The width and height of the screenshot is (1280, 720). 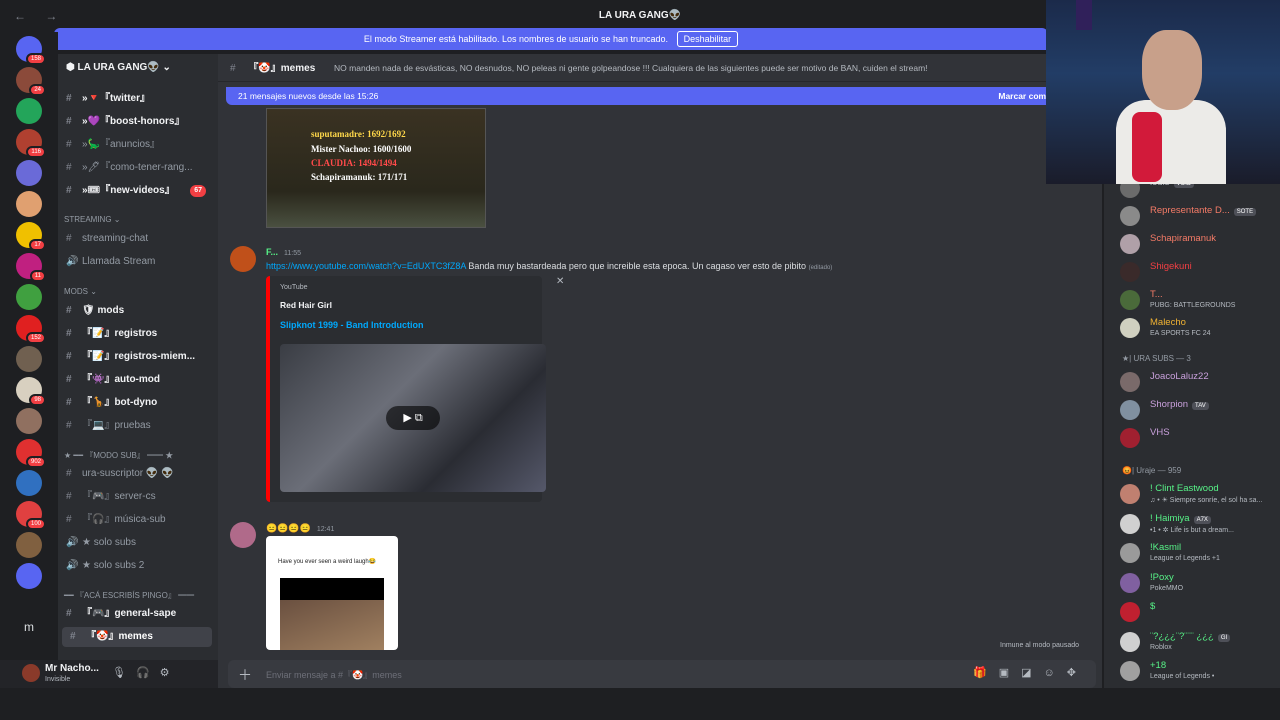 What do you see at coordinates (31, 329) in the screenshot?
I see `server-icon: 152` at bounding box center [31, 329].